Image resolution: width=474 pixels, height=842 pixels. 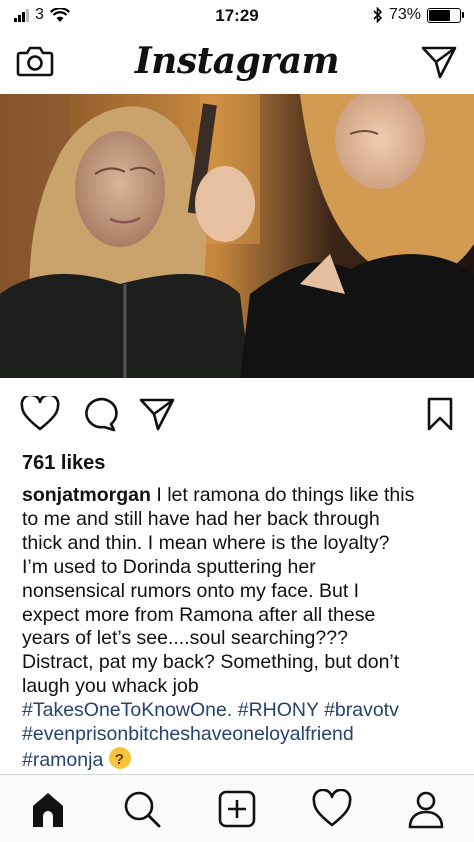 I want to click on caption-line: I let ramona do things like this, so click(x=282, y=495).